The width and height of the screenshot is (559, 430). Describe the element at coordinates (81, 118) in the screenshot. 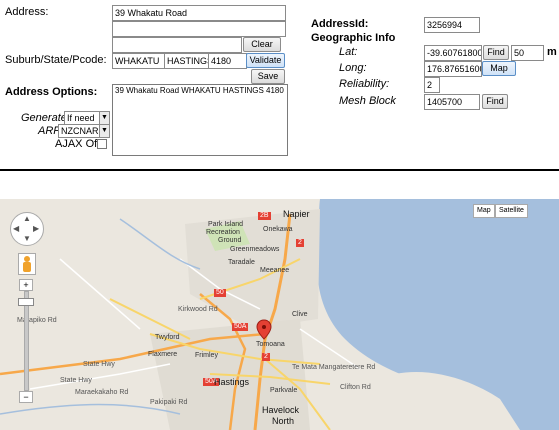

I see `generate-select-value: If need` at that location.